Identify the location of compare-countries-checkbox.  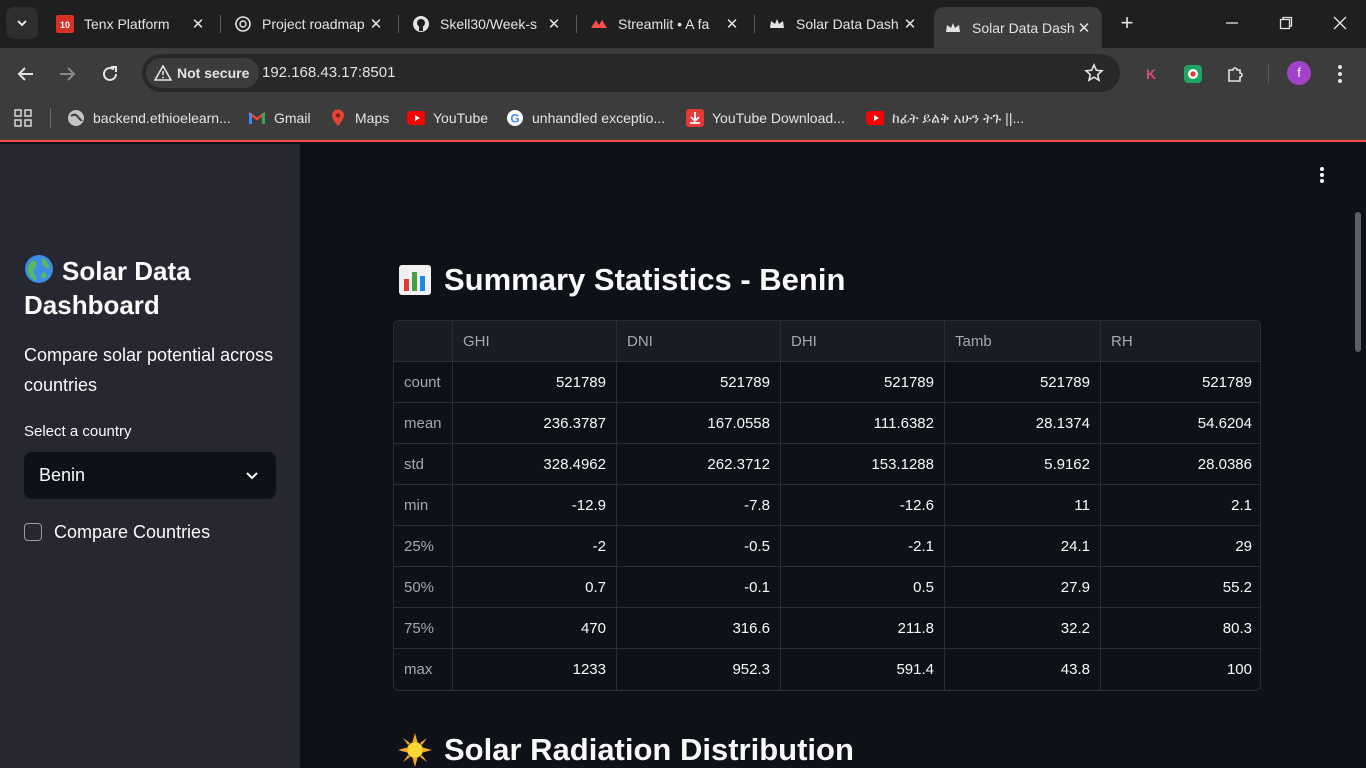
(33, 532).